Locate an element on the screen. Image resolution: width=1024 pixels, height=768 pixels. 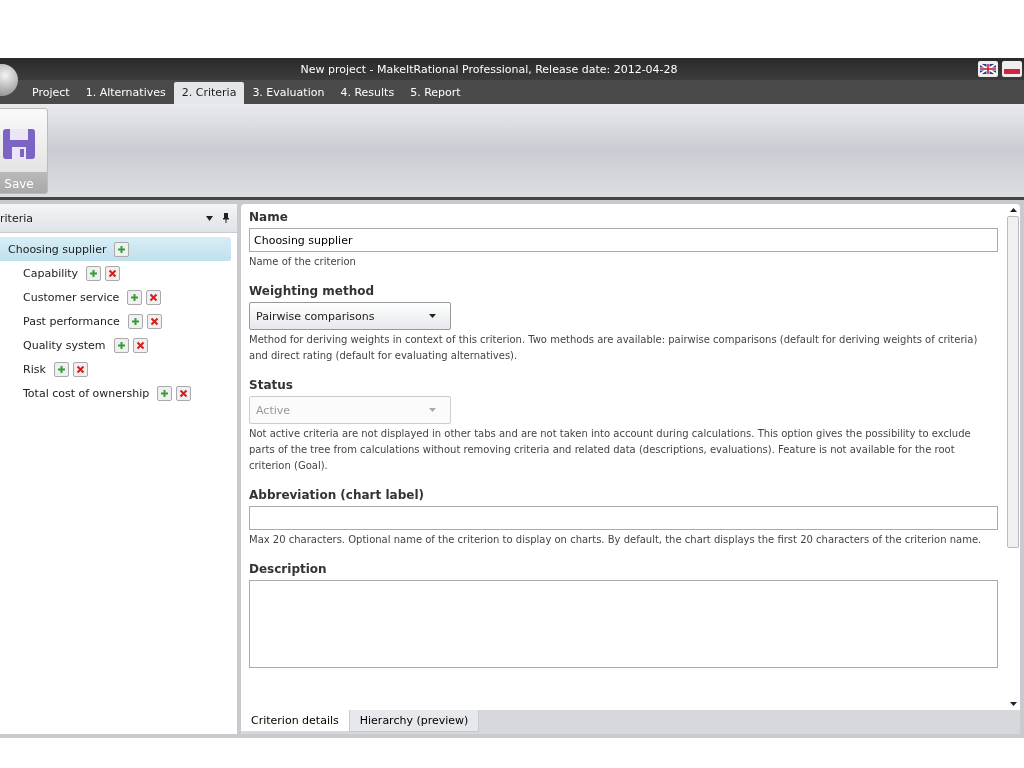
tree-item-label: Customer service is located at coordinates (71, 297).